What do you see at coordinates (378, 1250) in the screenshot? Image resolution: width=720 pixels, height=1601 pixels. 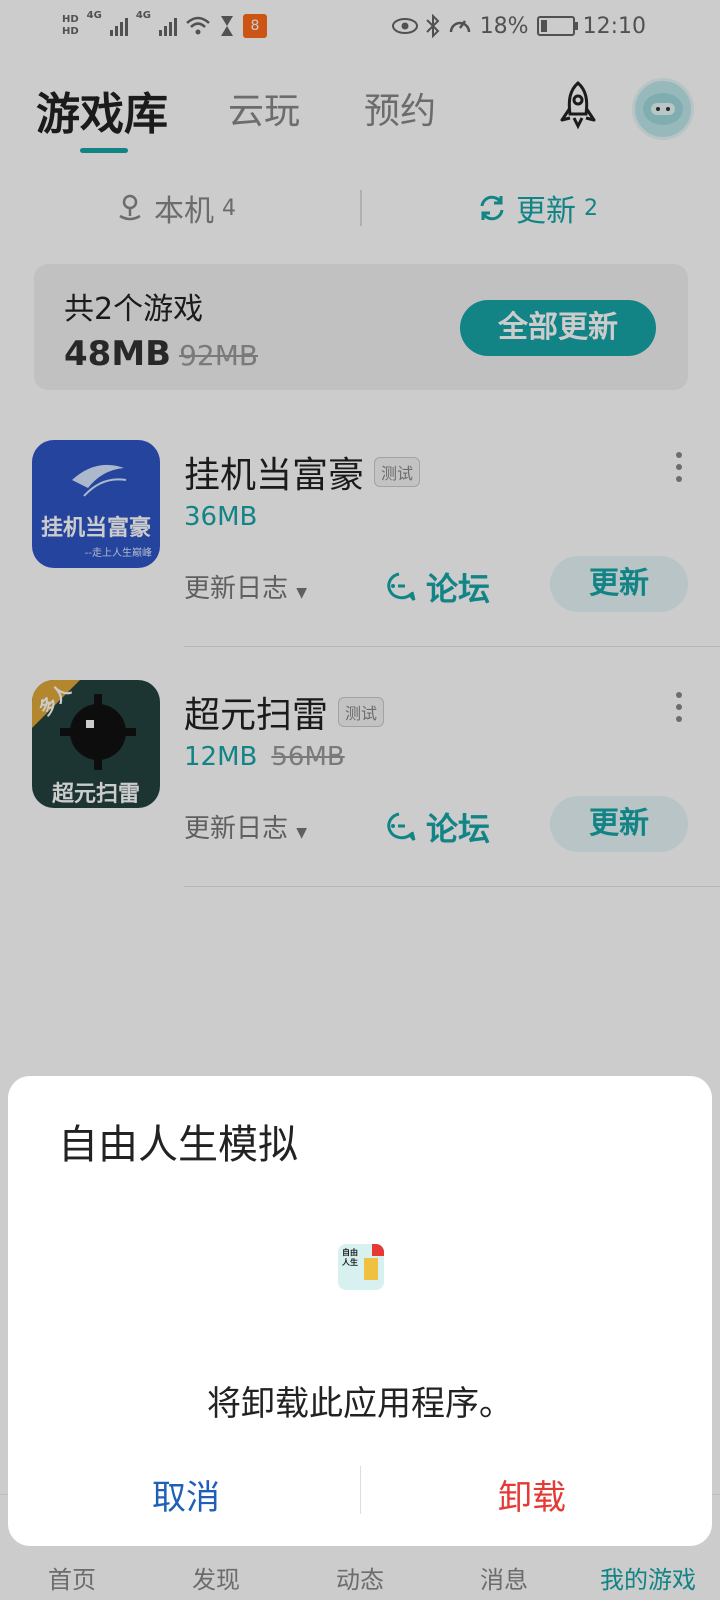 I see `dialog-app-icon-corner` at bounding box center [378, 1250].